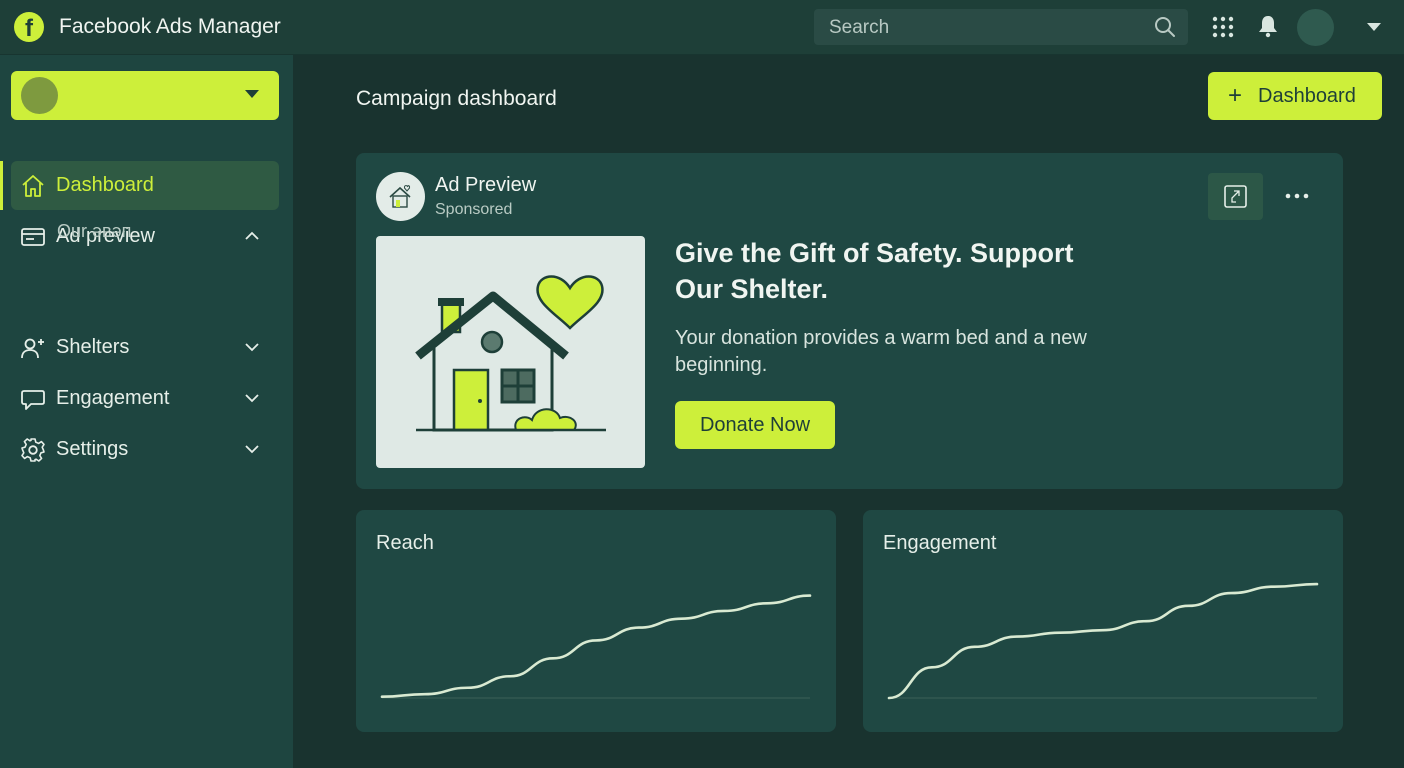  What do you see at coordinates (1315, 27) in the screenshot?
I see `user-avatar` at bounding box center [1315, 27].